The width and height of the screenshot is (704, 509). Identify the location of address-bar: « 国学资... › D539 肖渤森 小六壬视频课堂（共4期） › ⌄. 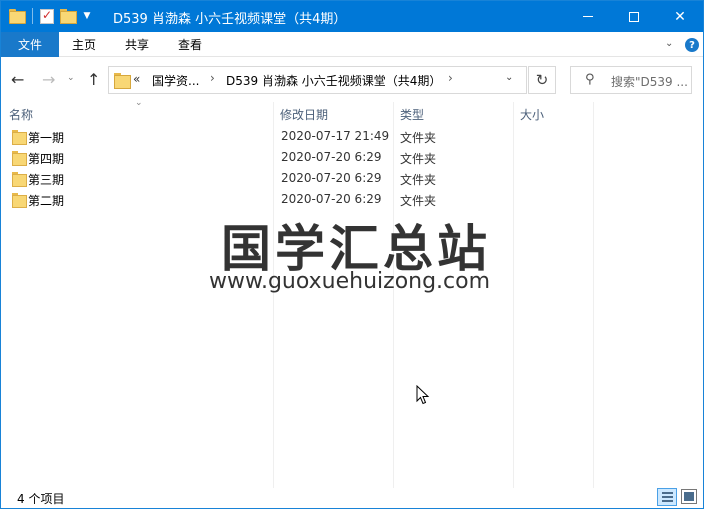
(317, 80).